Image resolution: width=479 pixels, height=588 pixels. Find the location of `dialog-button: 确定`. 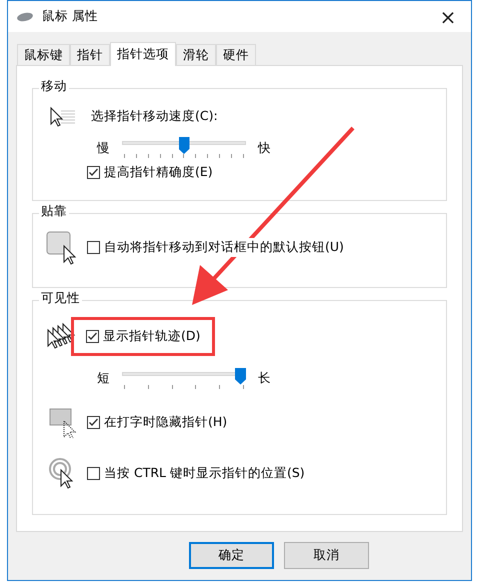

dialog-button: 确定 is located at coordinates (231, 555).